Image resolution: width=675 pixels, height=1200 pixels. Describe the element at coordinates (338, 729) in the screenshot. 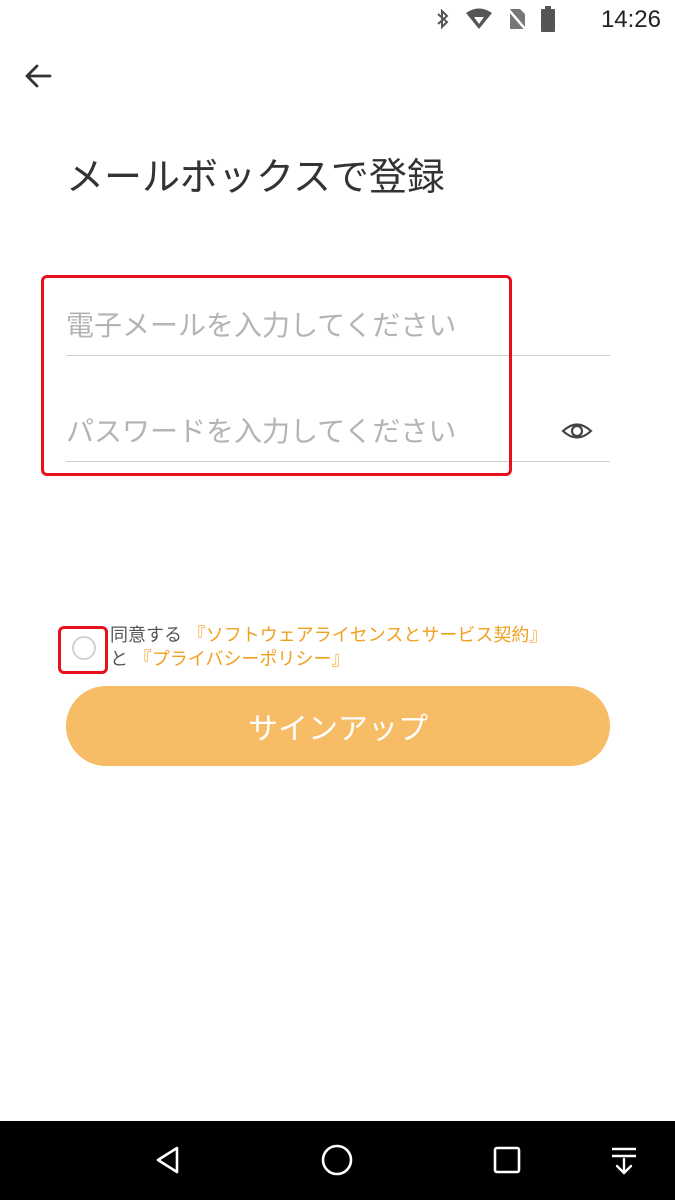

I see `signup-label: サインアップ` at that location.